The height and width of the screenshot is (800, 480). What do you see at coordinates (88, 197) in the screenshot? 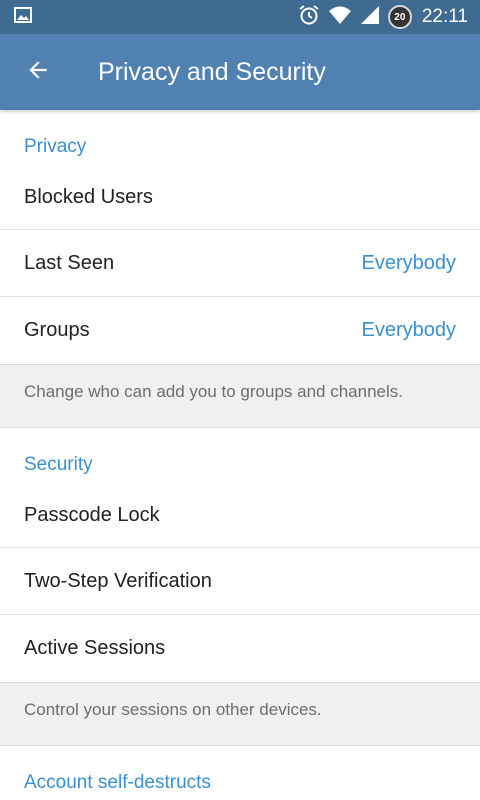
I see `blocked-users-label: Blocked Users` at bounding box center [88, 197].